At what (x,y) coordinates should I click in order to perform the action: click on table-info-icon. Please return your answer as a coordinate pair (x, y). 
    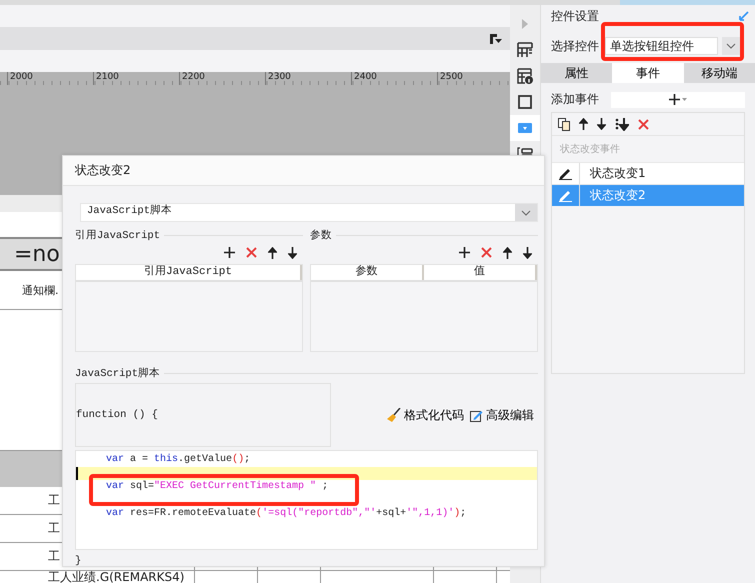
    Looking at the image, I should click on (525, 76).